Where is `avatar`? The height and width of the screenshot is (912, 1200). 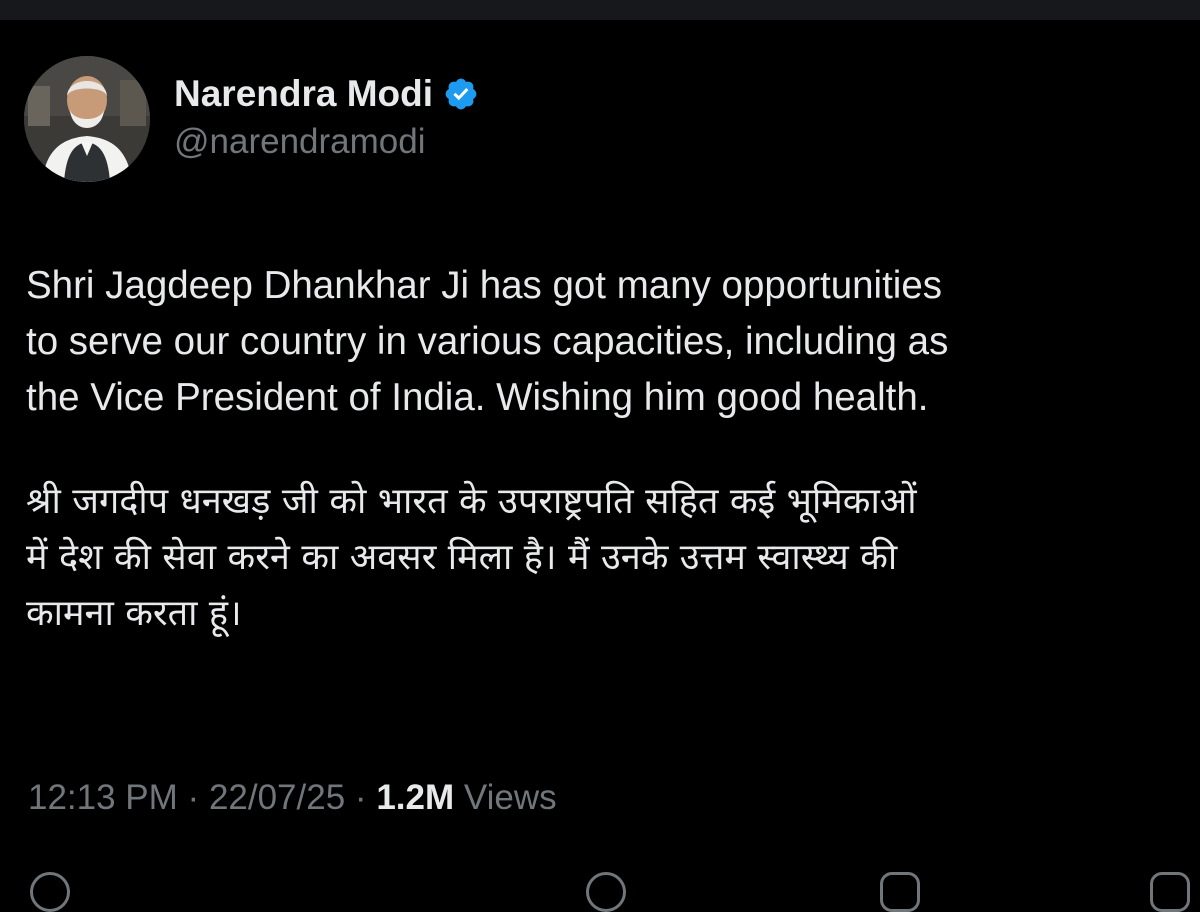 avatar is located at coordinates (87, 119).